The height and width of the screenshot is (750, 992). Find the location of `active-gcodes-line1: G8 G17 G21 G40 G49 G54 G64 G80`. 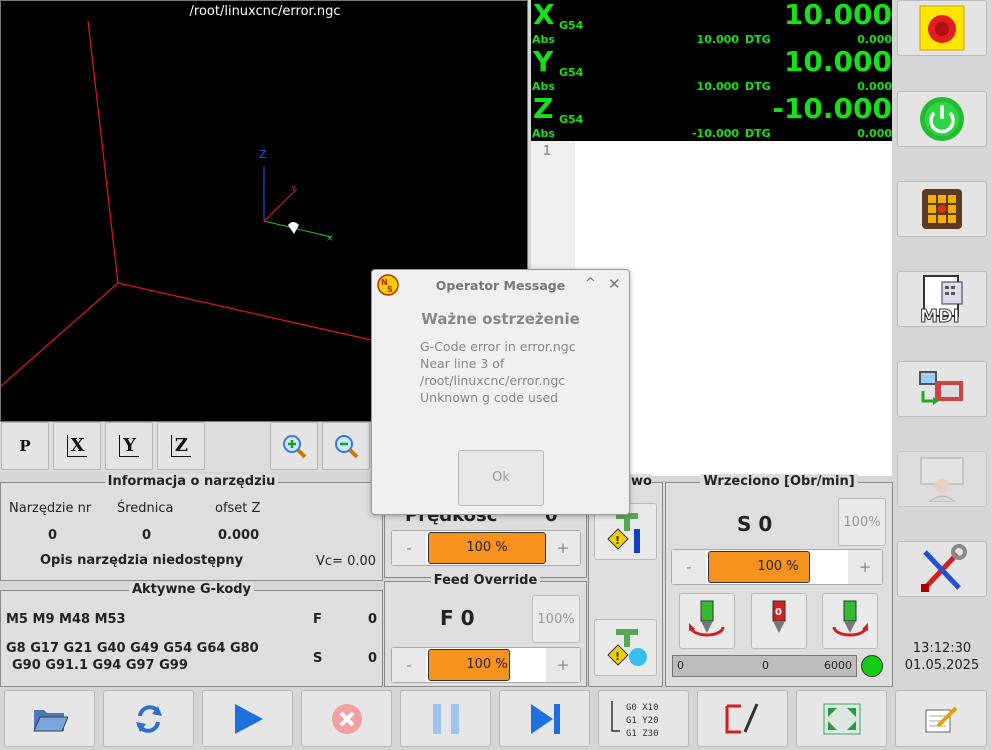

active-gcodes-line1: G8 G17 G21 G40 G49 G54 G64 G80 is located at coordinates (132, 648).